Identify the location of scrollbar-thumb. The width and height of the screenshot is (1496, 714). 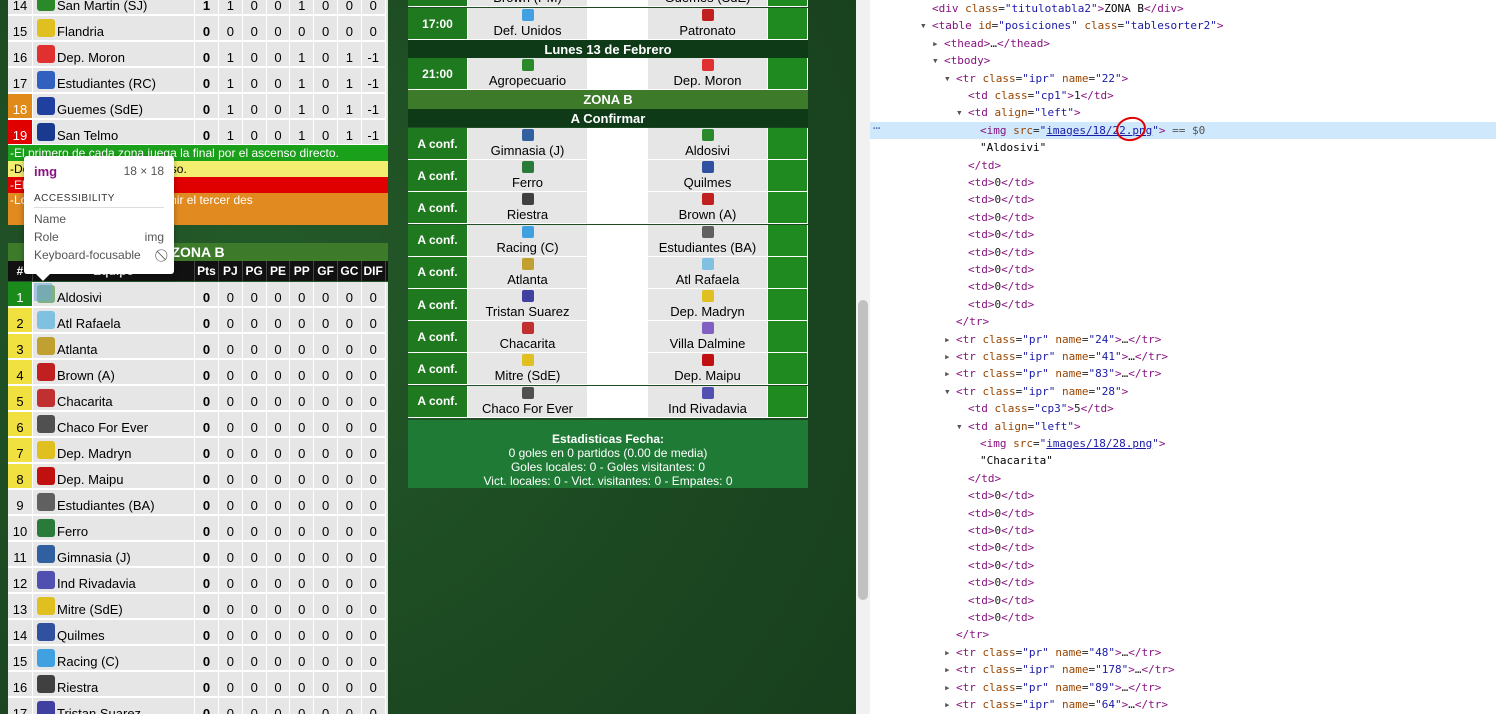
(863, 450).